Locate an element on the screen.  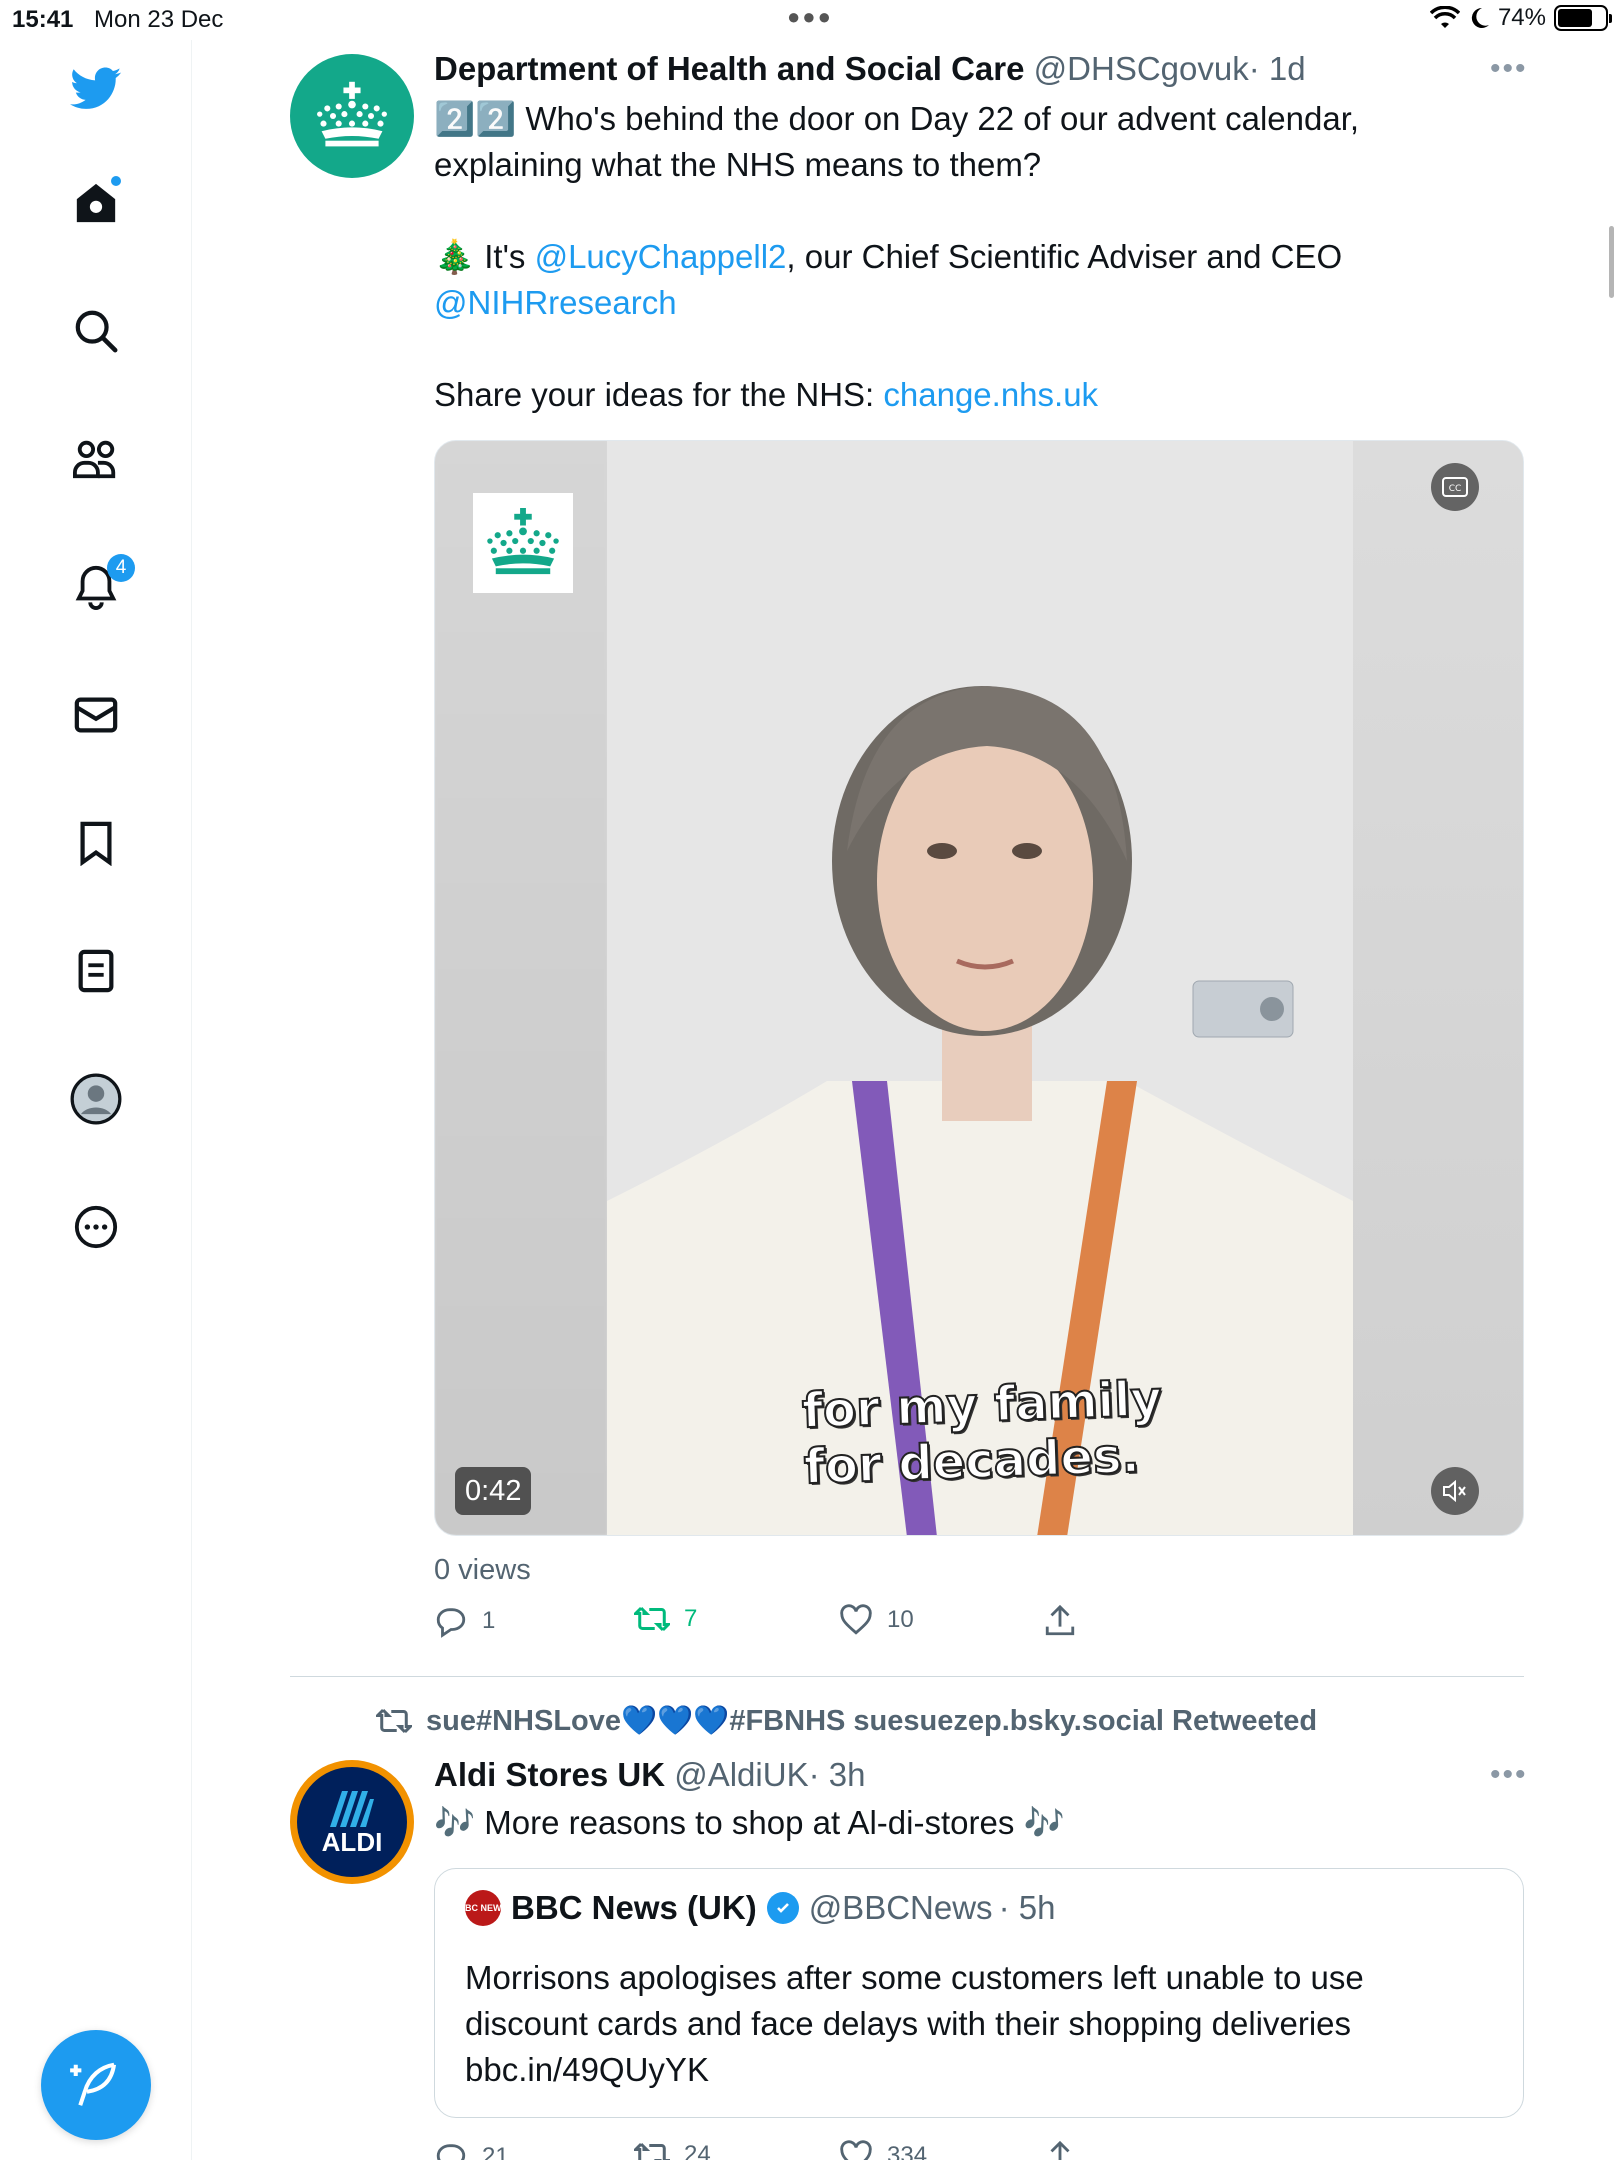
retweeter-name-part-1: sue#NHSLove is located at coordinates (524, 1721).